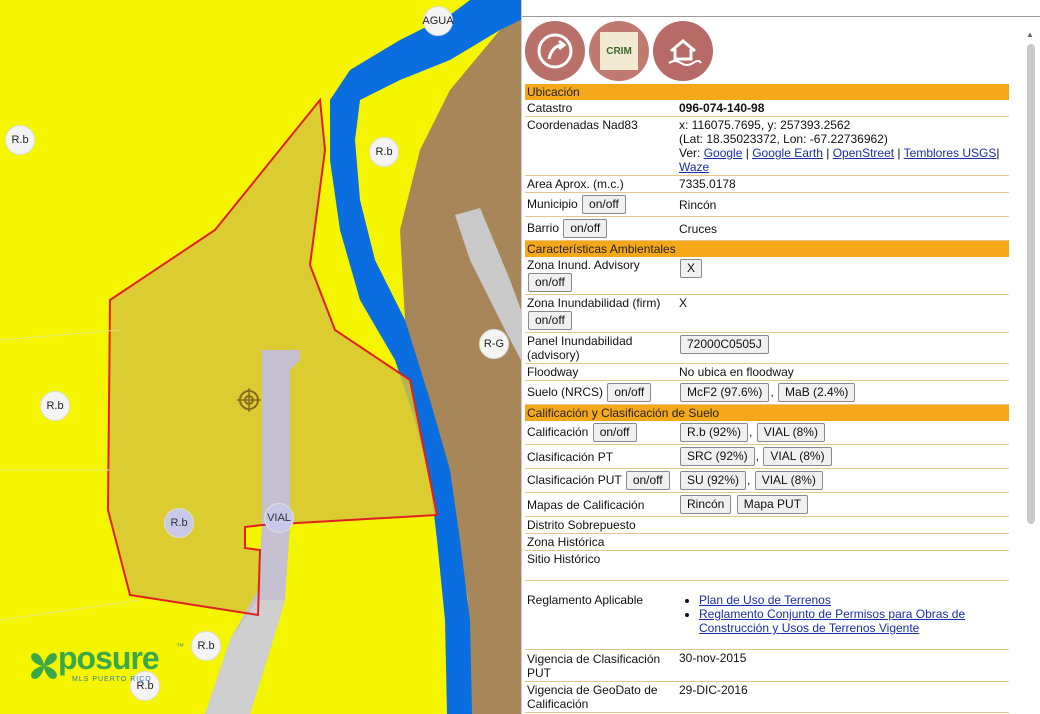 This screenshot has height=714, width=1040. What do you see at coordinates (772, 504) in the screenshot?
I see `mapa-put-button: Mapa PUT` at bounding box center [772, 504].